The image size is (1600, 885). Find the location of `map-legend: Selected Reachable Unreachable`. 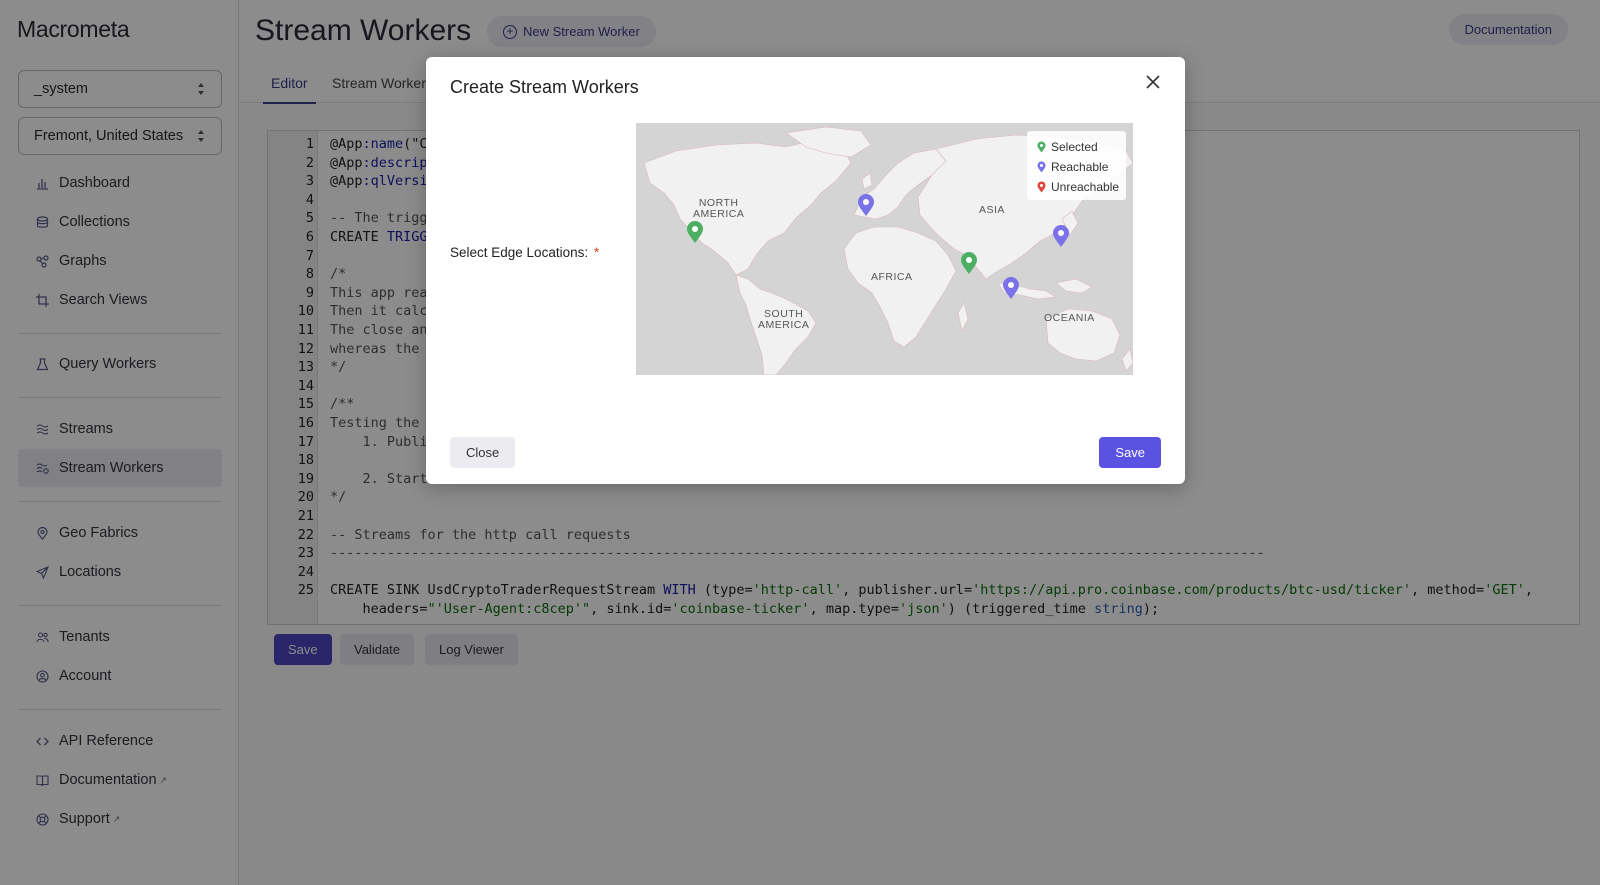

map-legend: Selected Reachable Unreachable is located at coordinates (1076, 165).